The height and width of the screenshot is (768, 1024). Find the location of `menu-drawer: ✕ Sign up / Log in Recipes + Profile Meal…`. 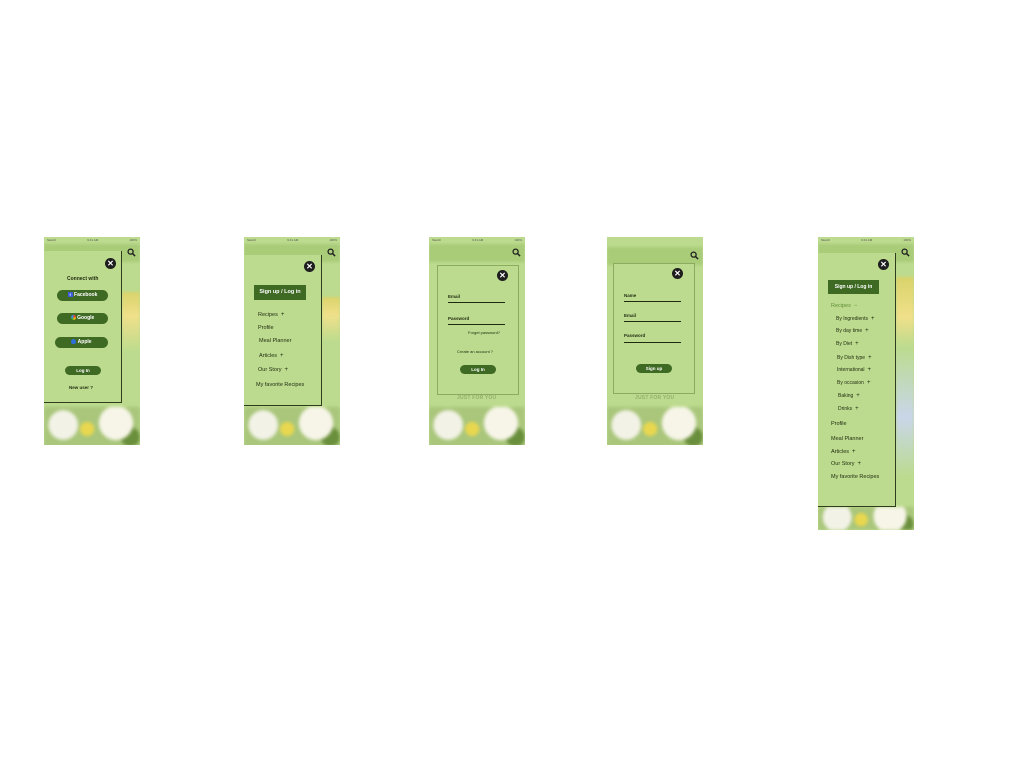

menu-drawer: ✕ Sign up / Log in Recipes + Profile Meal… is located at coordinates (283, 330).